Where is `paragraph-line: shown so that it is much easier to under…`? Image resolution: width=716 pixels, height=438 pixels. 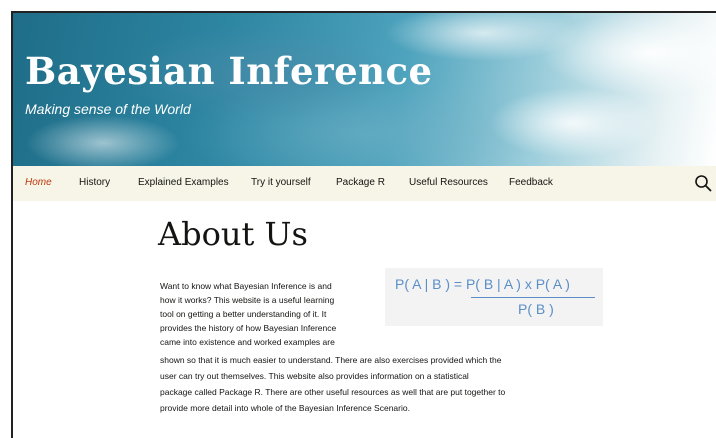
paragraph-line: shown so that it is much easier to under… is located at coordinates (331, 360).